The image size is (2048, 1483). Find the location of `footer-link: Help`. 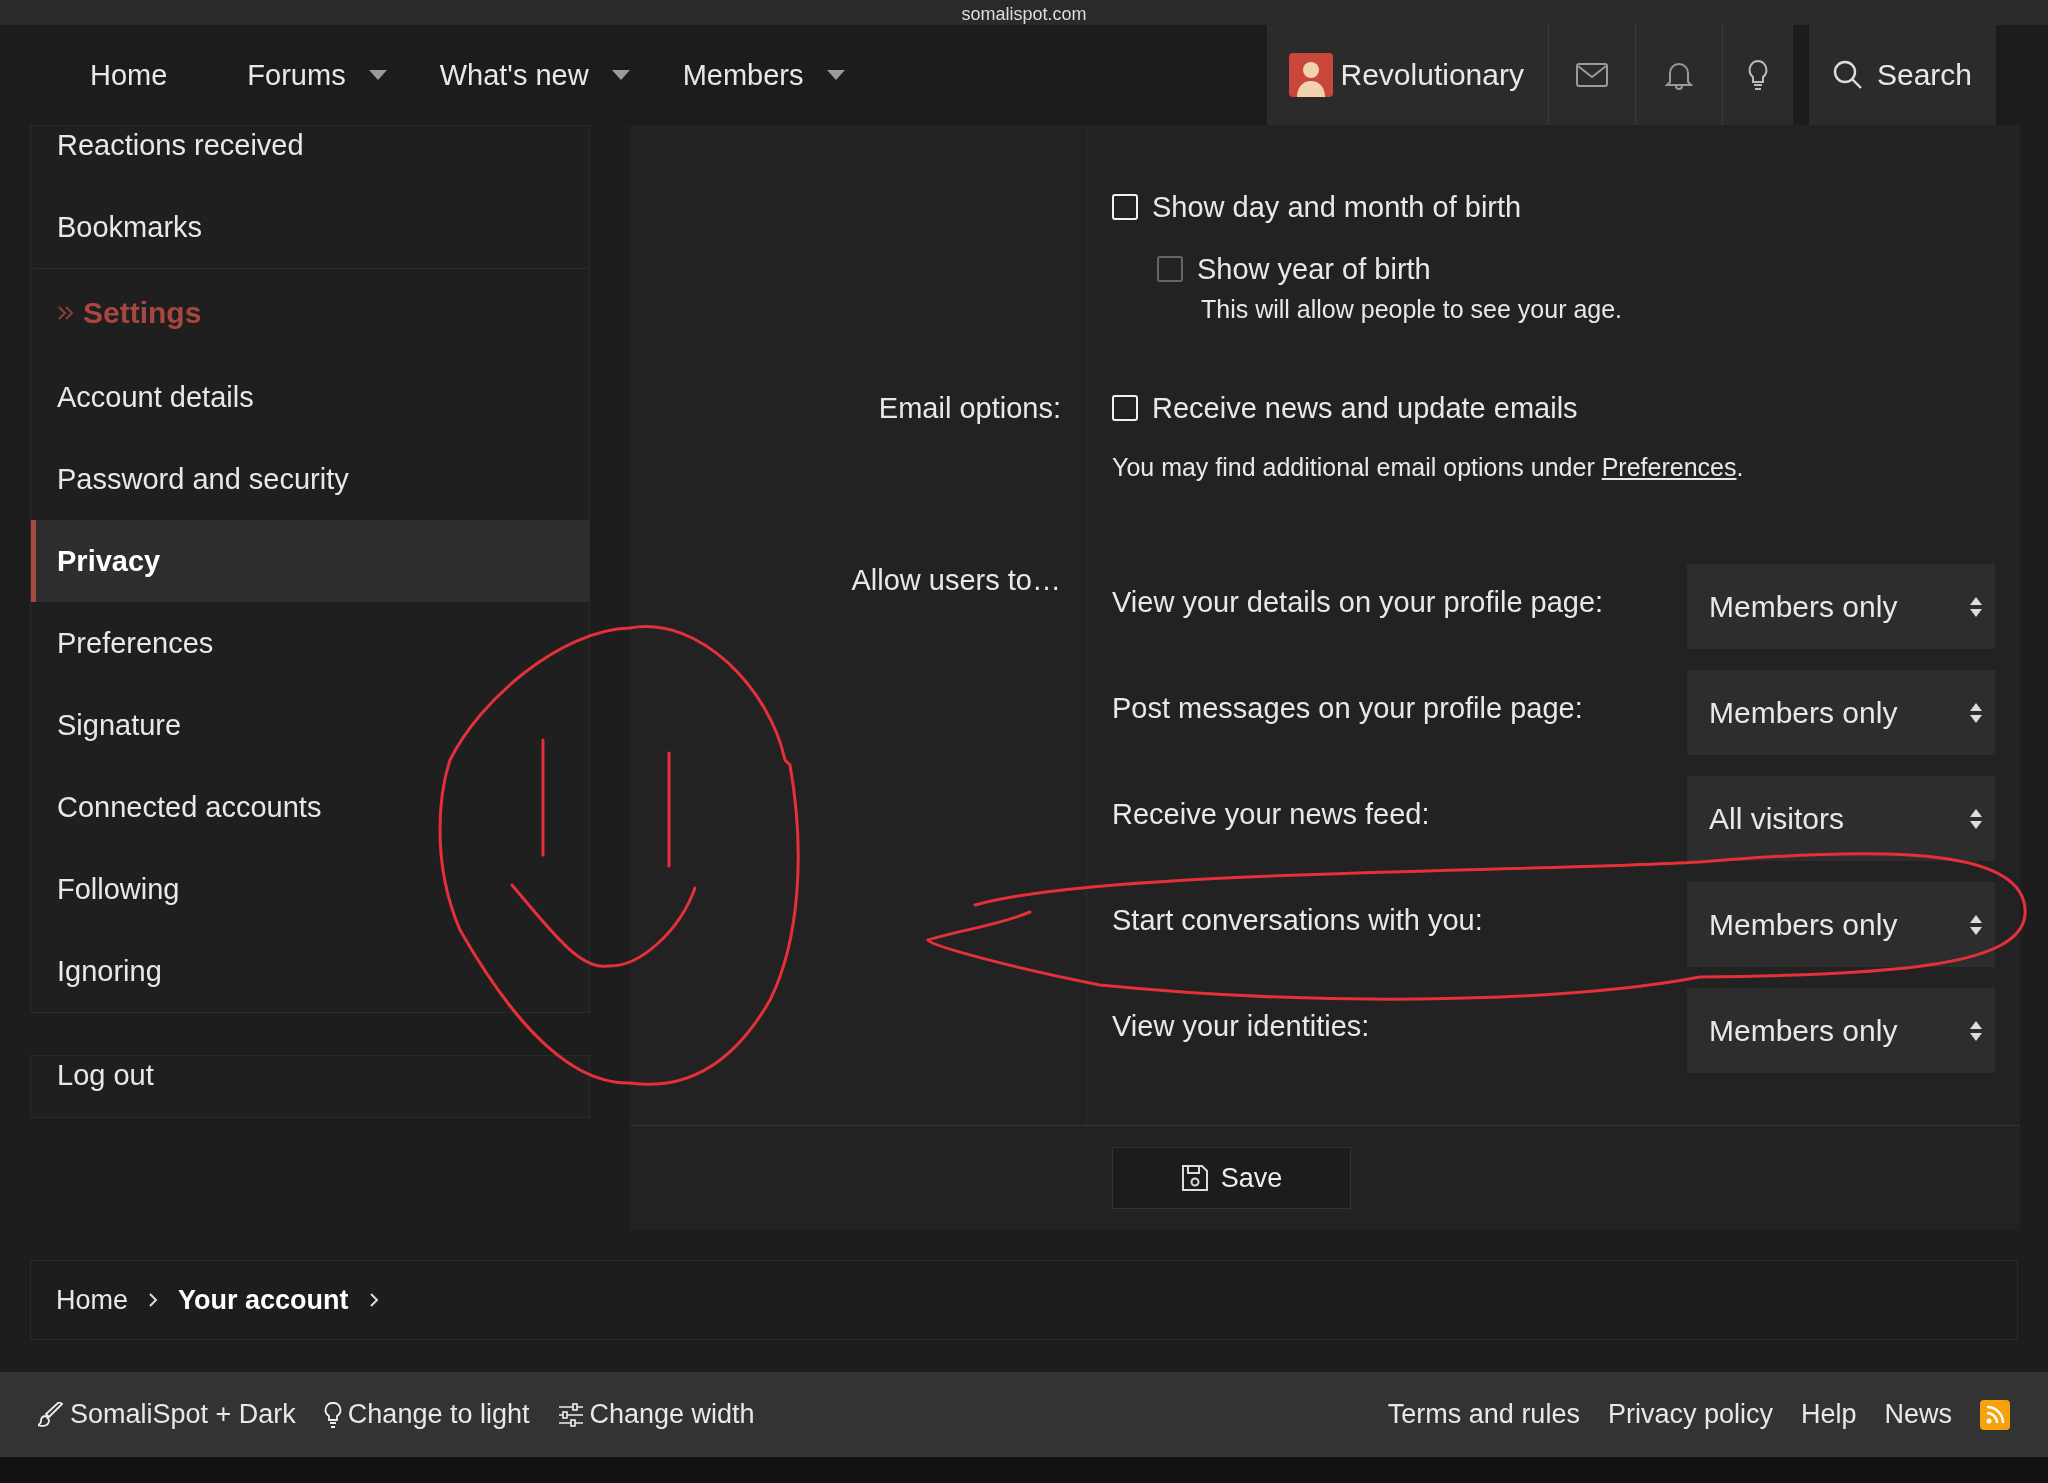

footer-link: Help is located at coordinates (1828, 1414).